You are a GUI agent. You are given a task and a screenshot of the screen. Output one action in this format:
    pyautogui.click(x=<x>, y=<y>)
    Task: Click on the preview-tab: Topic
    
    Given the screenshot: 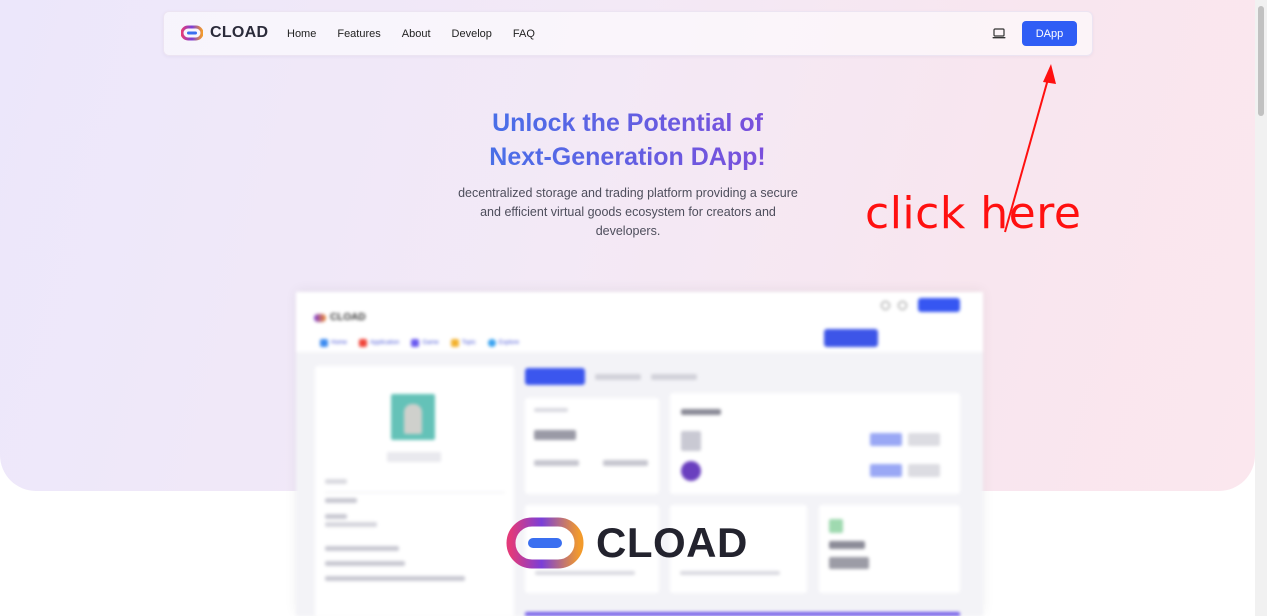 What is the action you would take?
    pyautogui.click(x=463, y=343)
    